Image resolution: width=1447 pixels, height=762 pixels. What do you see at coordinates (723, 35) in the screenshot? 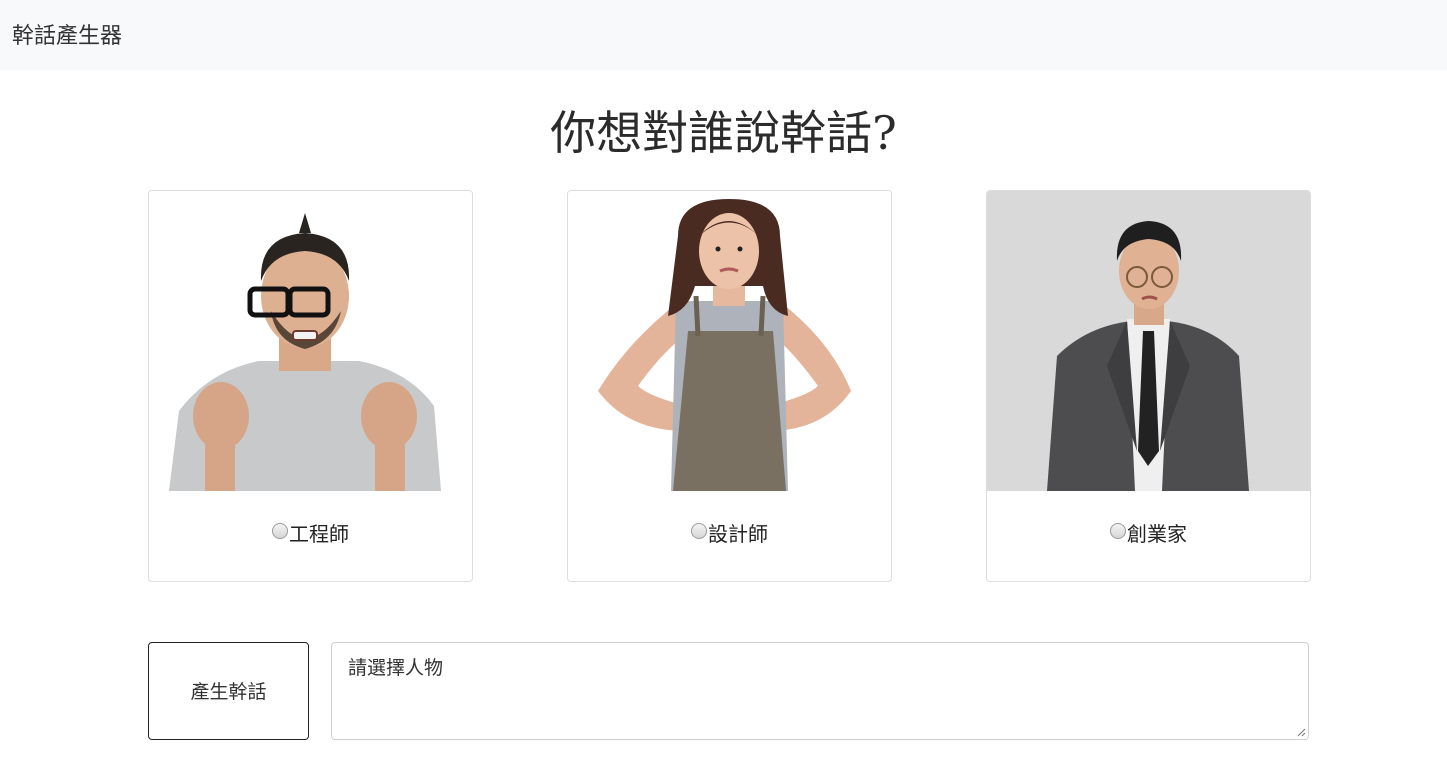
I see `navbar: 幹話產生器` at bounding box center [723, 35].